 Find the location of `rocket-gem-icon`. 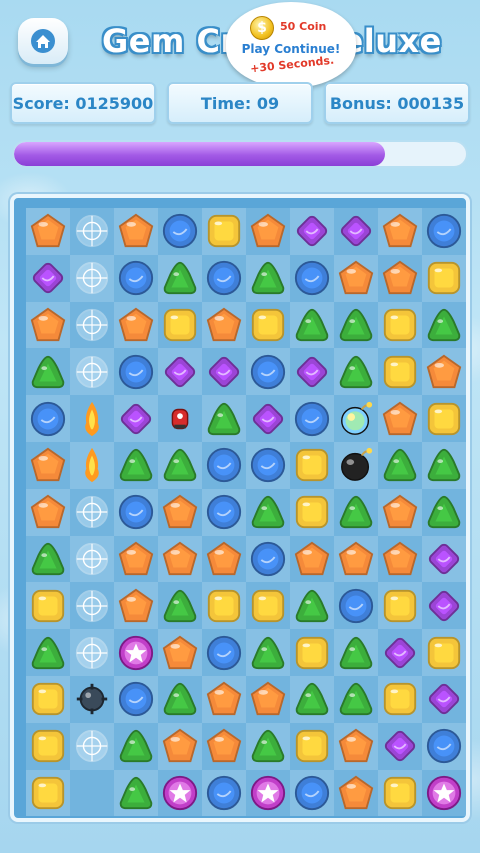

rocket-gem-icon is located at coordinates (180, 419).